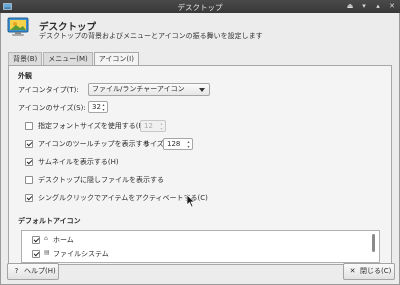 This screenshot has width=400, height=285. I want to click on icon-size-value: 32, so click(96, 107).